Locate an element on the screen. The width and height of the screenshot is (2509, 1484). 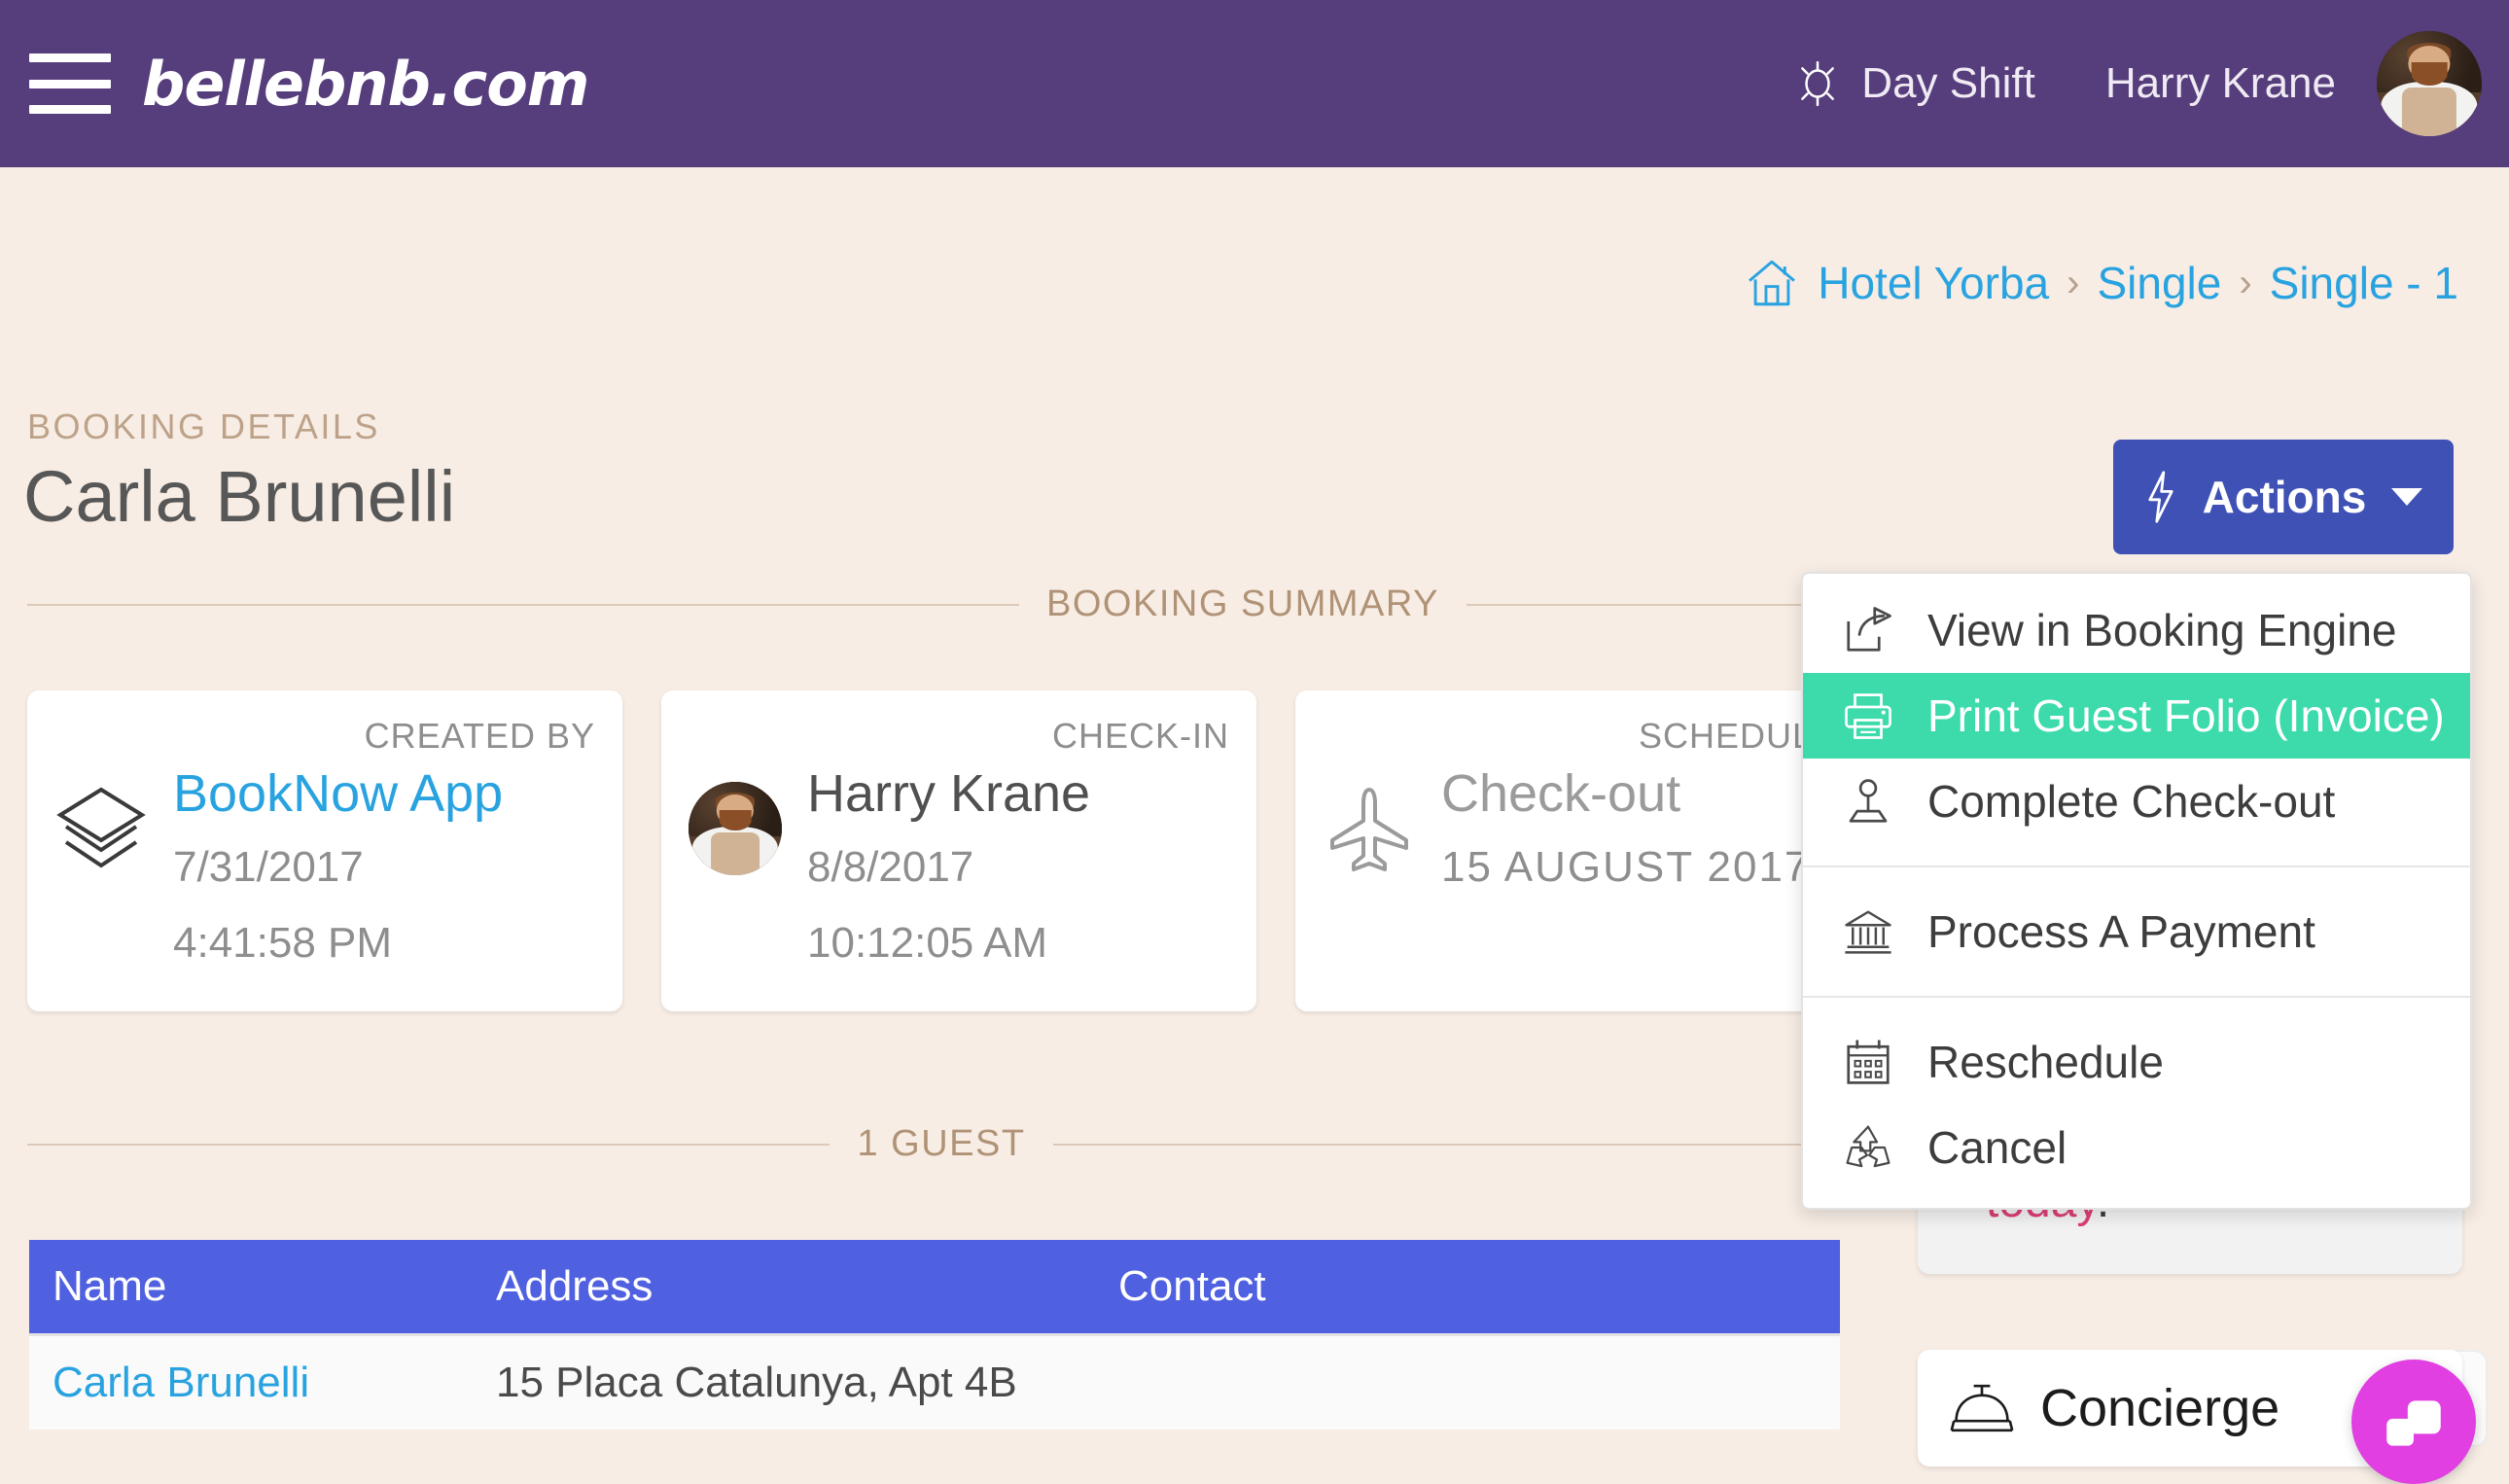
section-title-summary: BOOKING SUMMARY is located at coordinates (1242, 604).